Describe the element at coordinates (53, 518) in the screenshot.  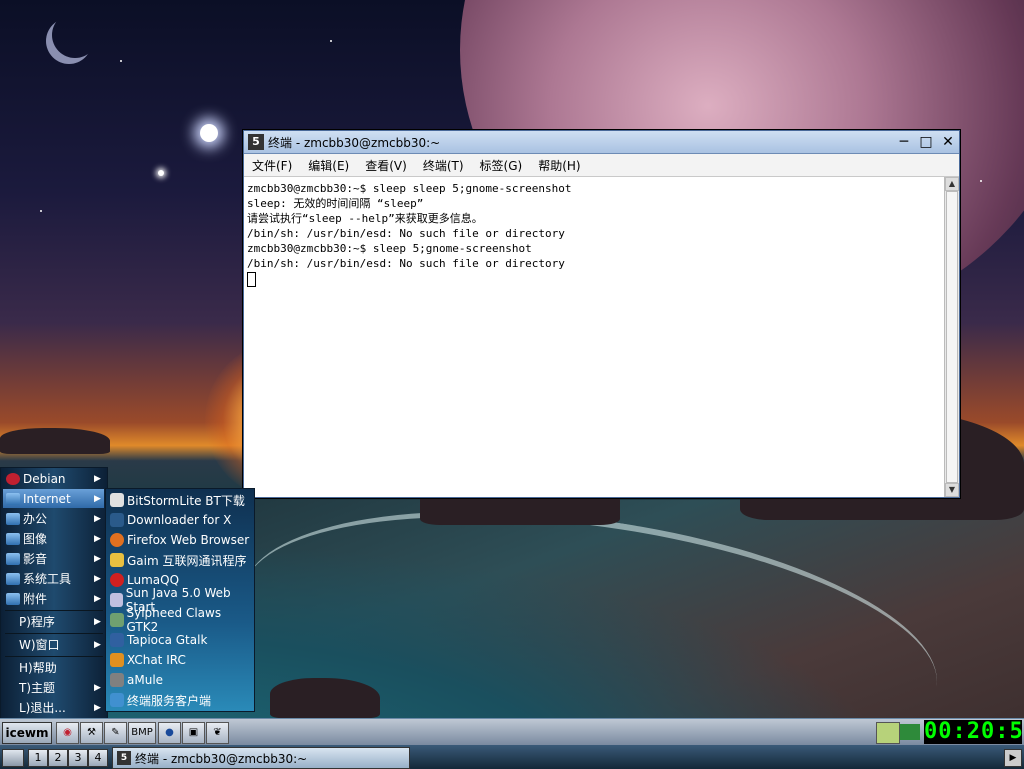
I see `menu-item-office: 办公 ▶` at that location.